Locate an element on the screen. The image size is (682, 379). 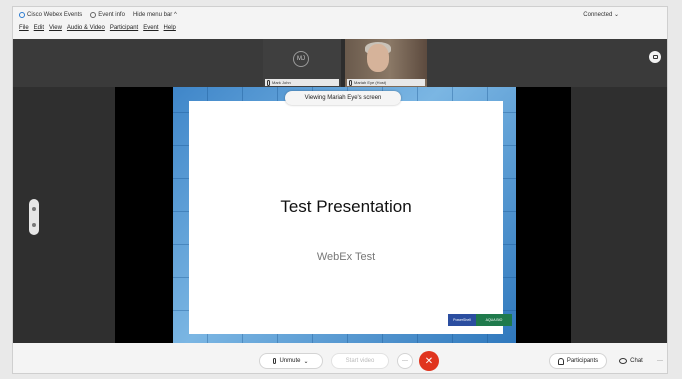
chat-button: Chat is located at coordinates (631, 361).